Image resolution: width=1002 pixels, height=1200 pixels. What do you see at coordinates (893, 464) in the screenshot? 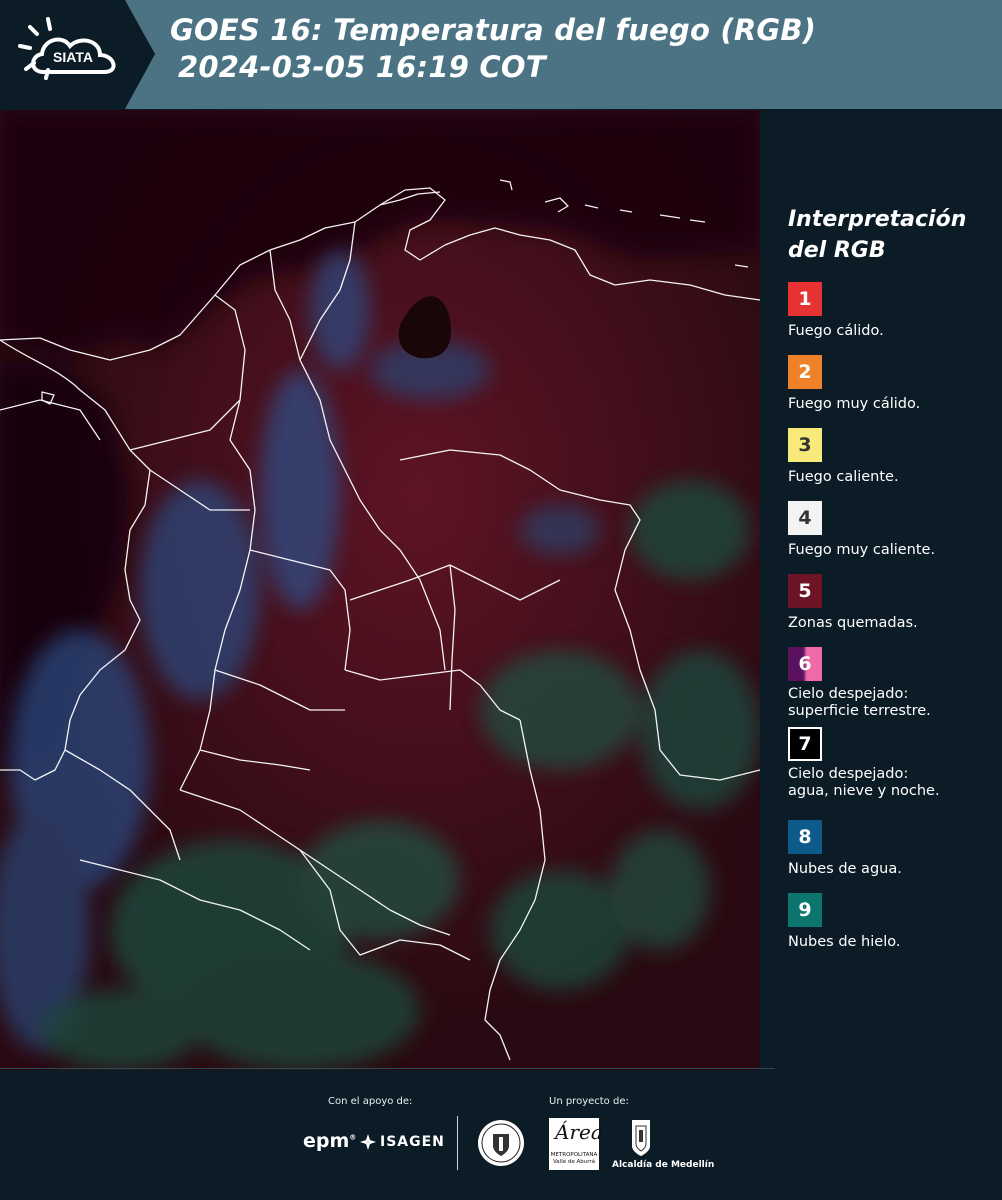
I see `legend-item-3: 3 Fuego caliente.` at bounding box center [893, 464].